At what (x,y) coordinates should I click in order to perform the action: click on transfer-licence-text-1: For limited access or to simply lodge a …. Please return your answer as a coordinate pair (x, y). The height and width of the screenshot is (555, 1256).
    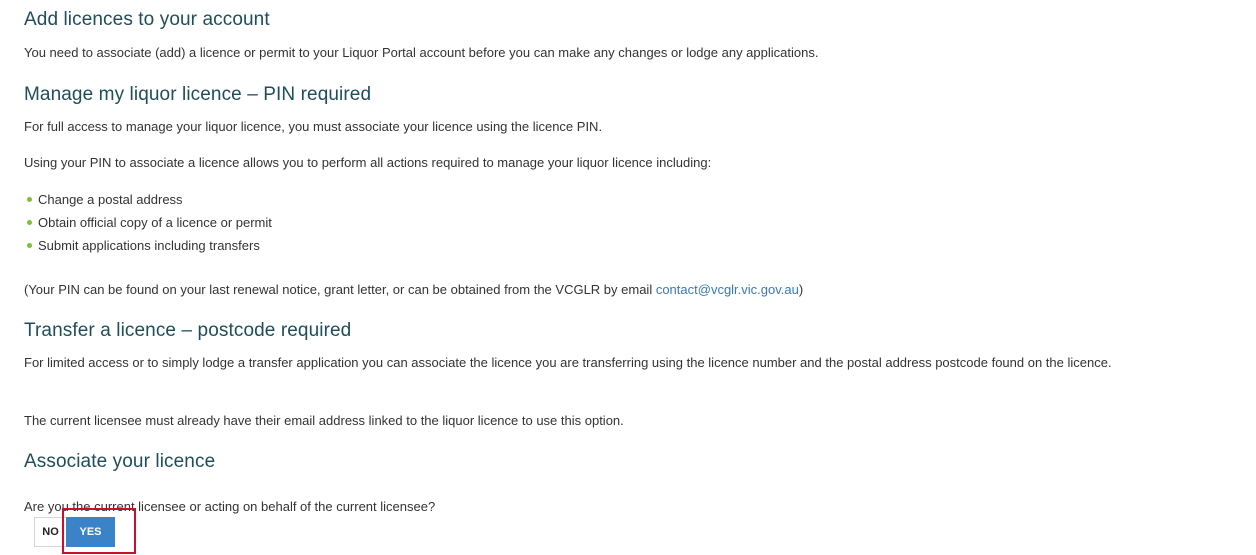
    Looking at the image, I should click on (568, 362).